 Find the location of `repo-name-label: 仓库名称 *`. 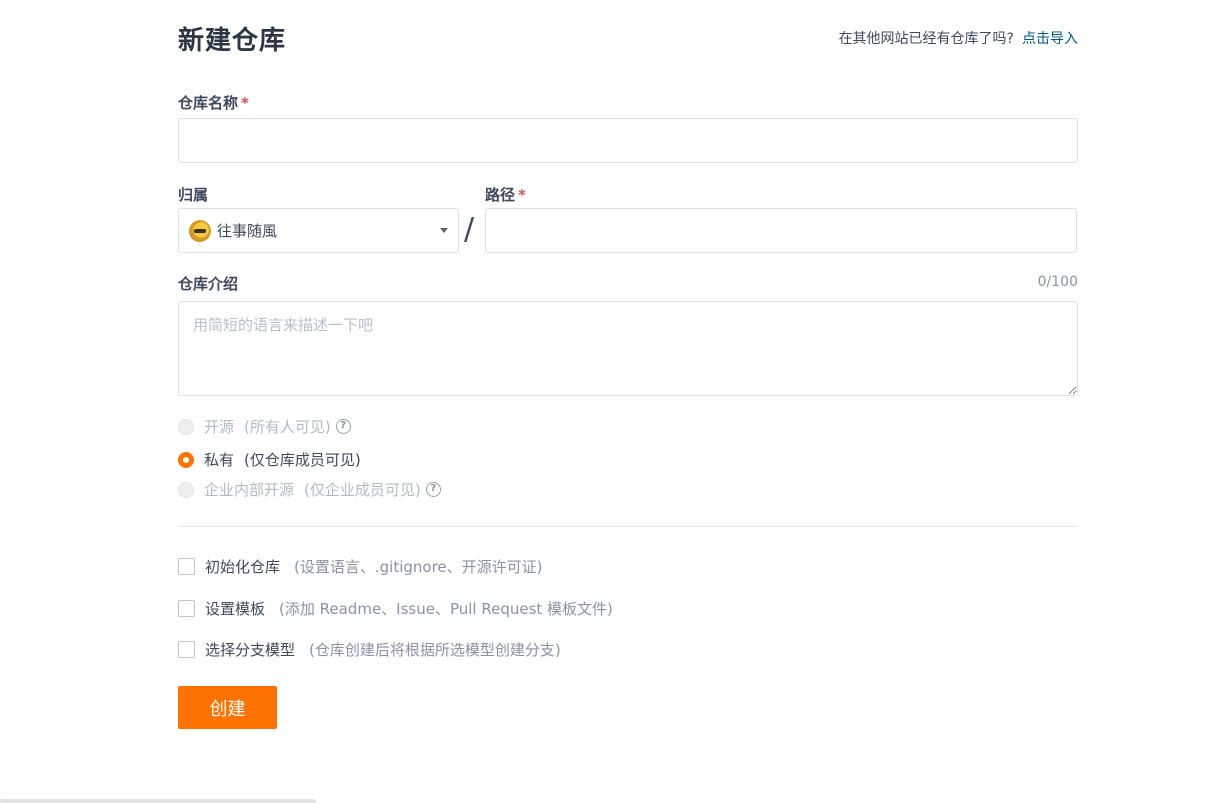

repo-name-label: 仓库名称 * is located at coordinates (213, 102).